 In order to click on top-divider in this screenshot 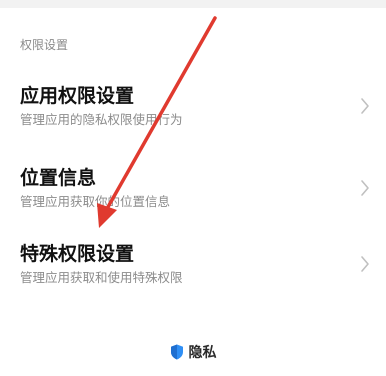, I will do `click(193, 4)`.